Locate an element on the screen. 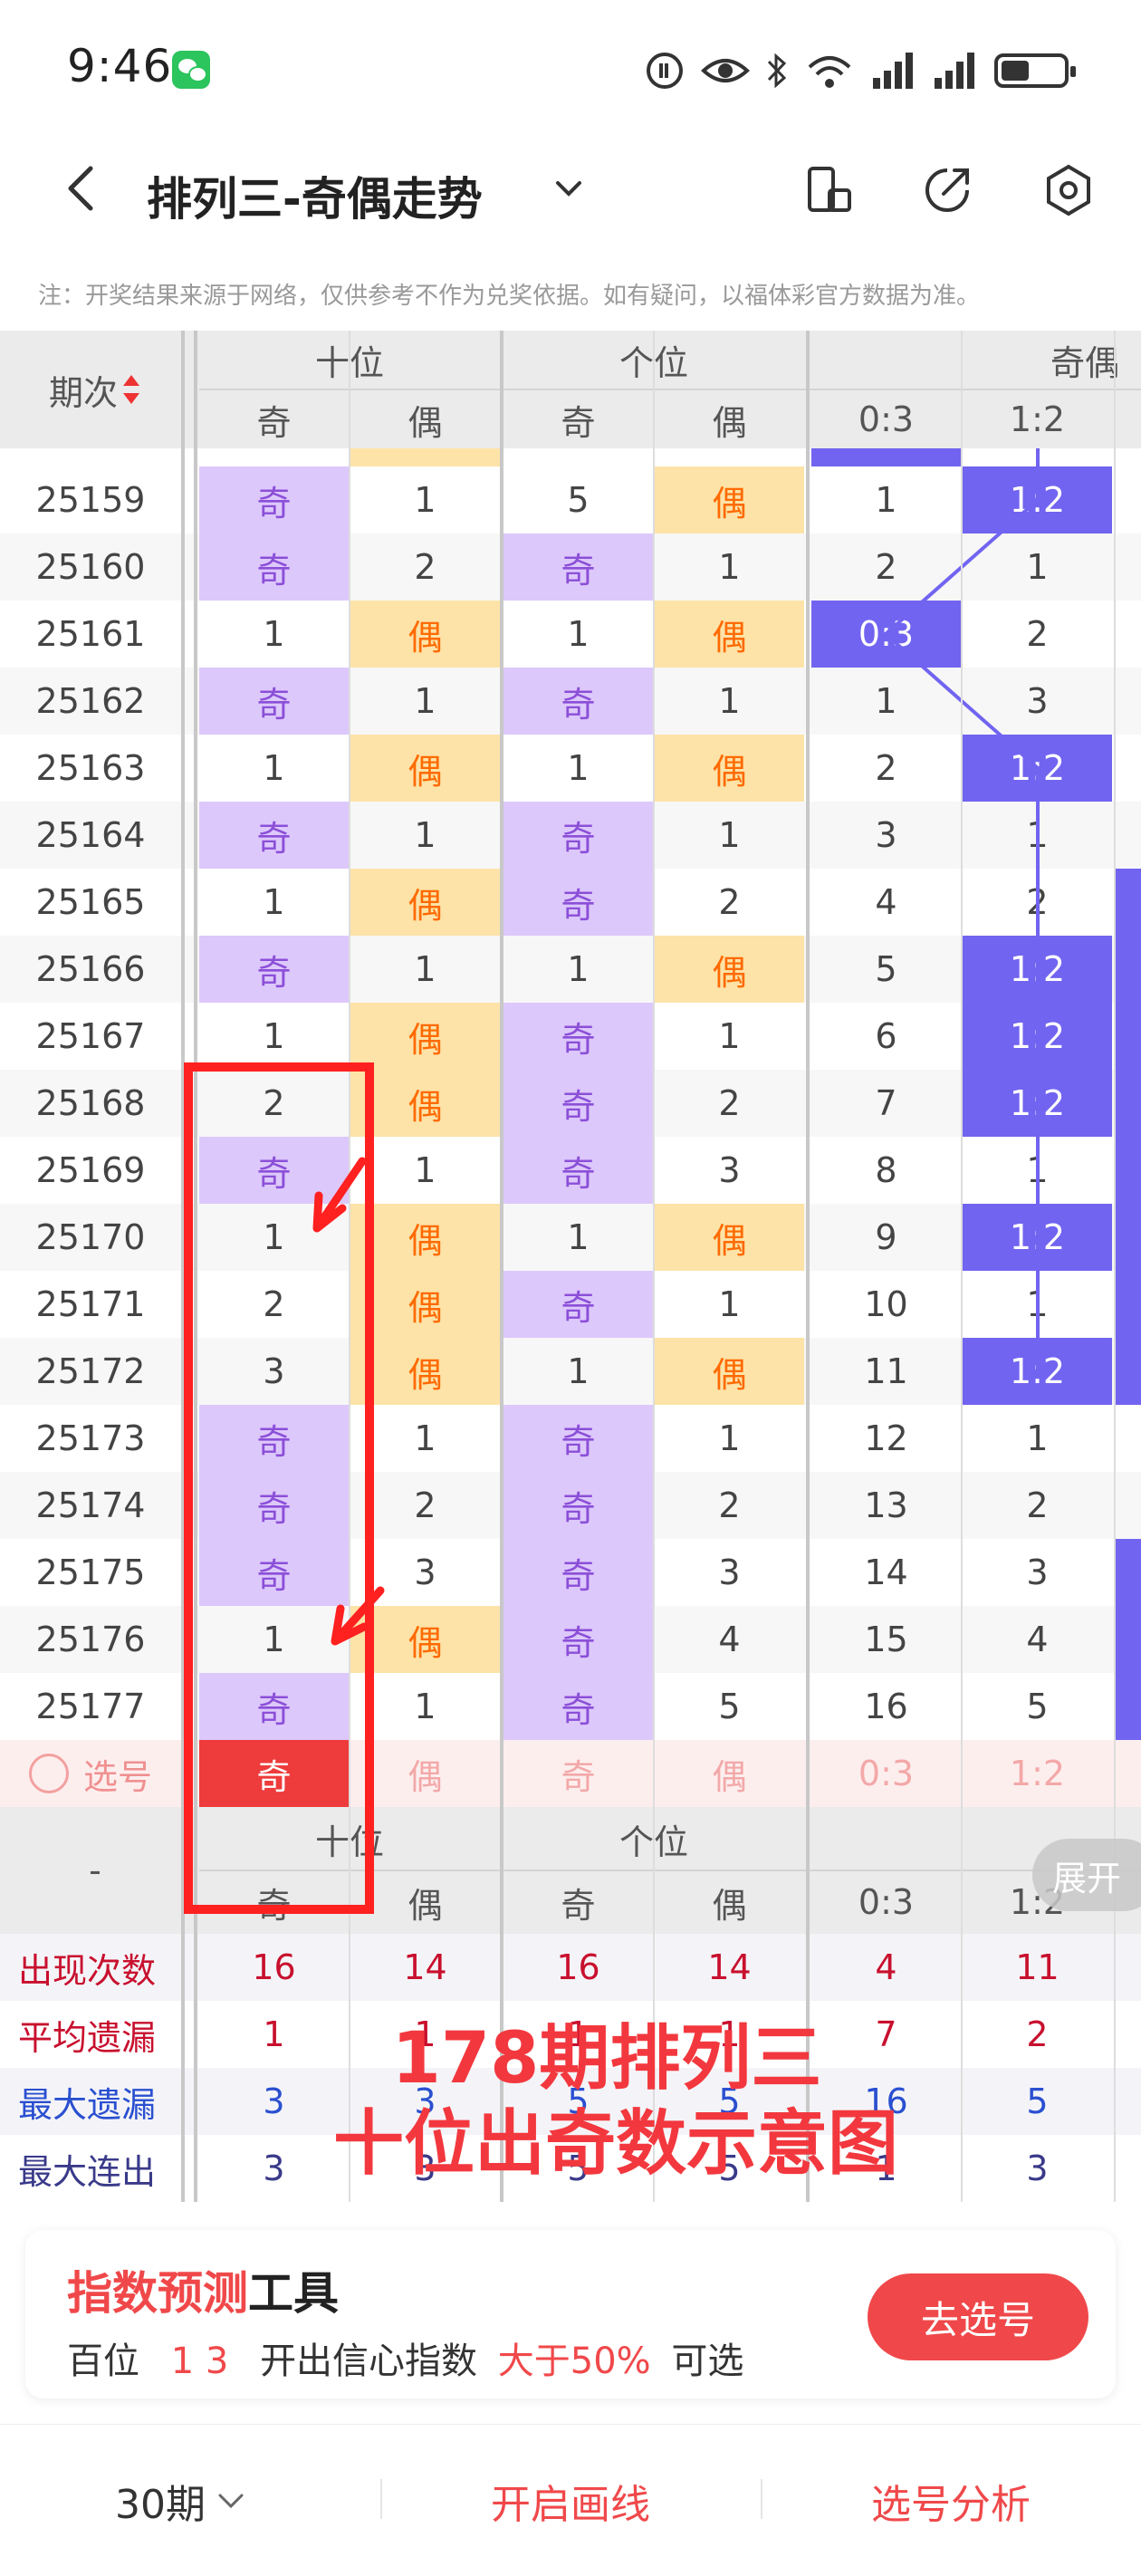 This screenshot has width=1141, height=2576. bluetooth-icon is located at coordinates (777, 71).